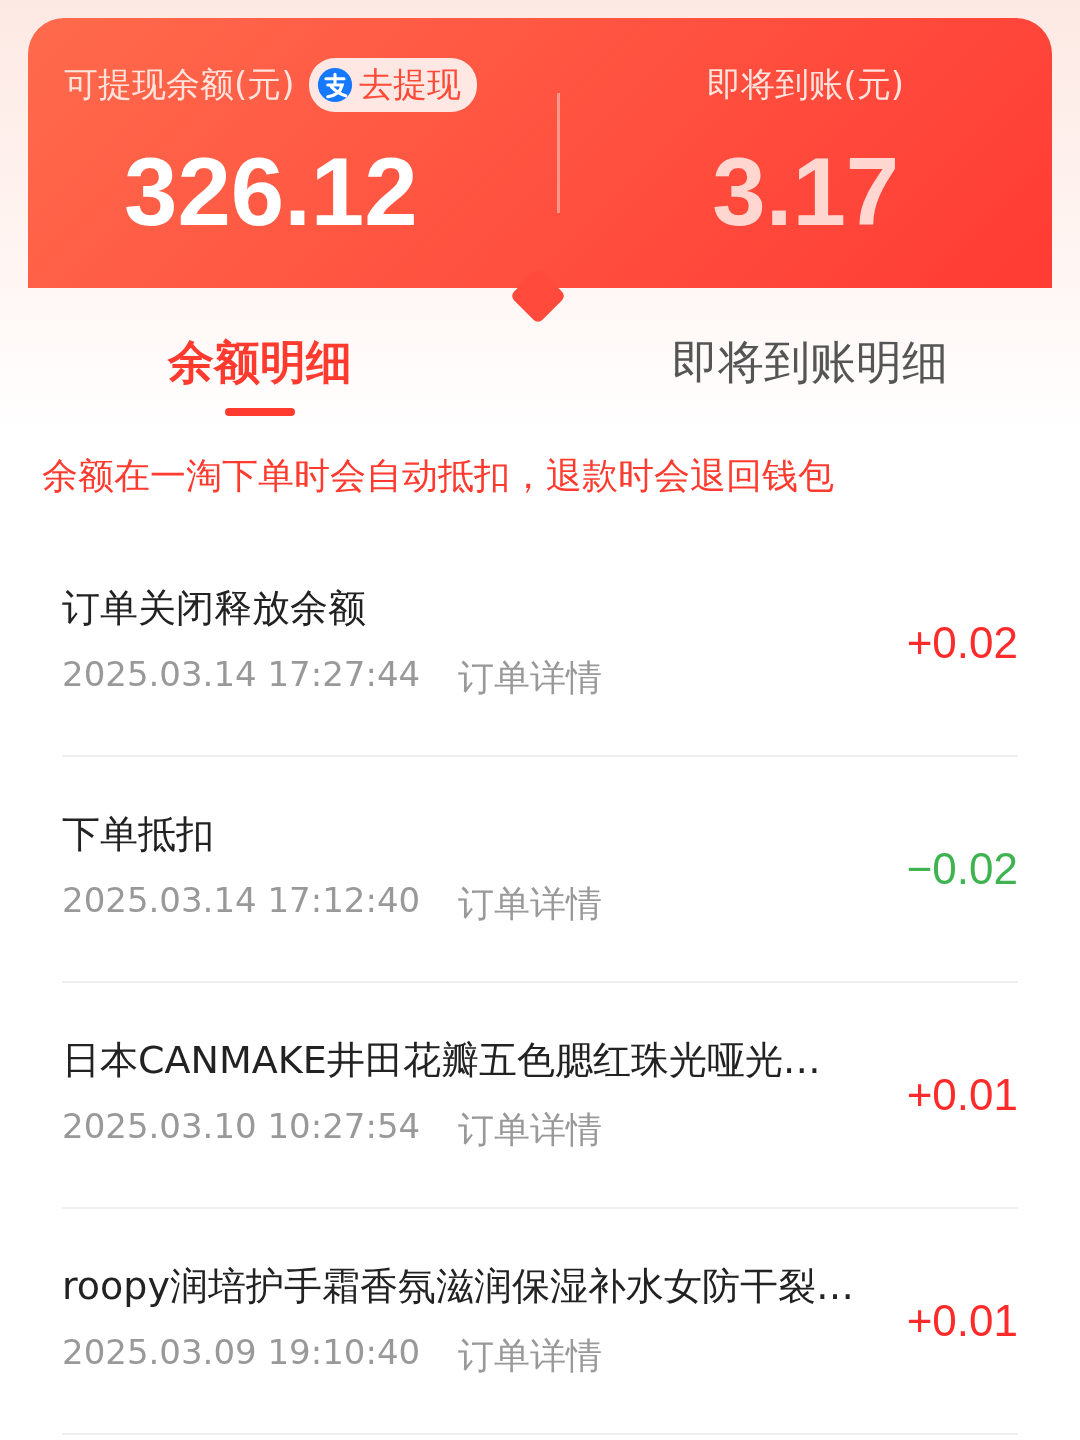  Describe the element at coordinates (241, 675) in the screenshot. I see `record-time: 2025.03.14 17:27:44` at that location.